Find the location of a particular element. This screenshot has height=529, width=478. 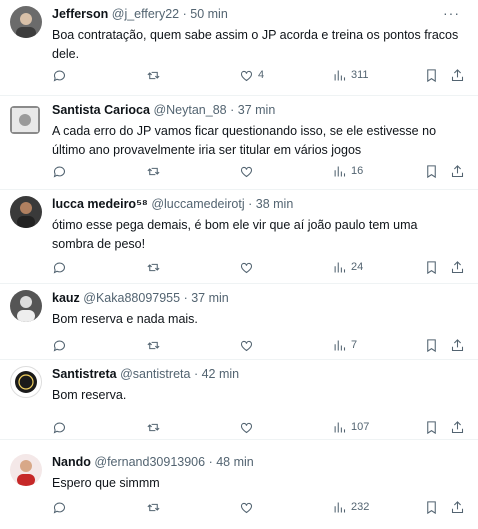

tweet-text: Espero que simmm is located at coordinates (106, 483).